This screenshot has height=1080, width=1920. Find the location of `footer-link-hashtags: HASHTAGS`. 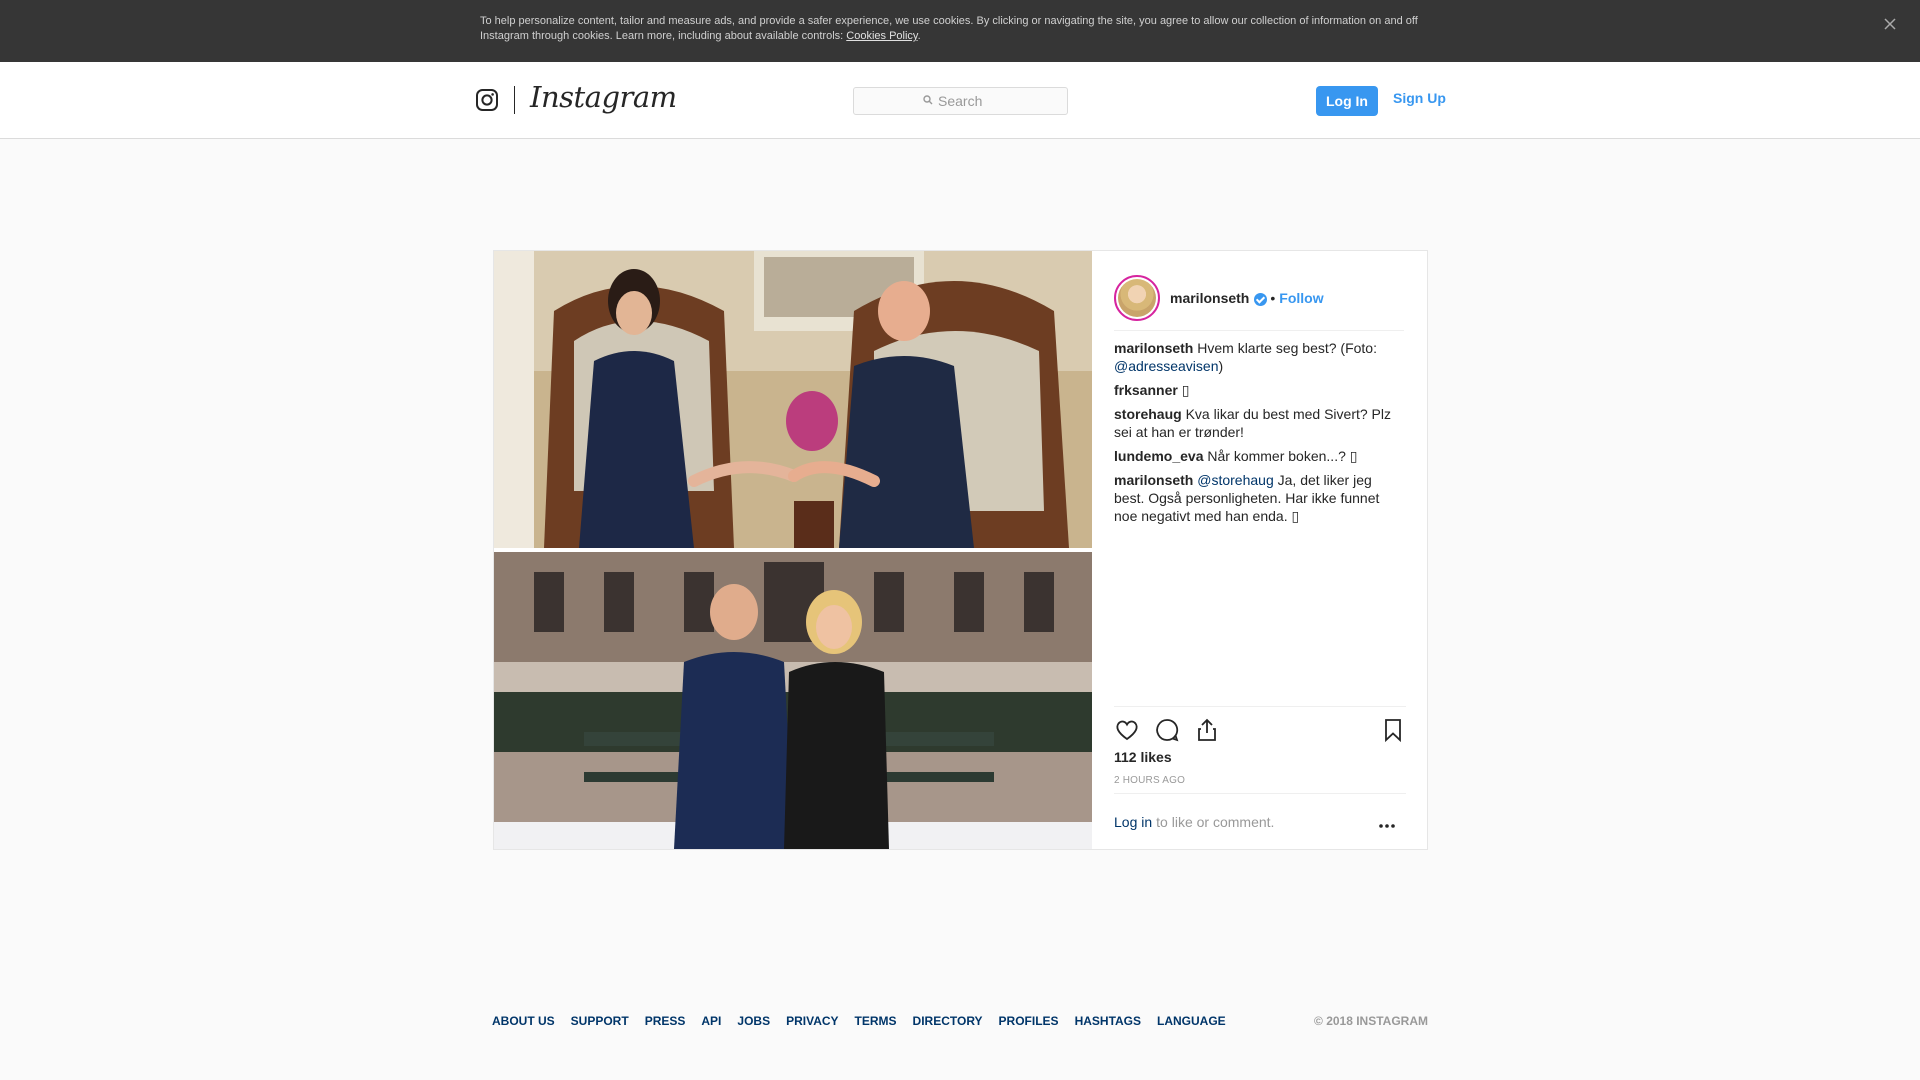

footer-link-hashtags: HASHTAGS is located at coordinates (1108, 1021).